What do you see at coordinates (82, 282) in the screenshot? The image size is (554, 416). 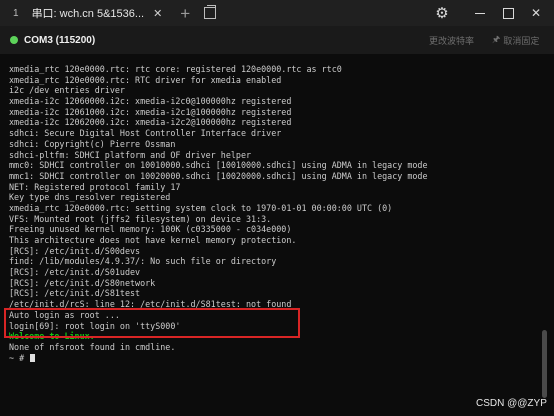 I see `terminal-line: [RCS]: /etc/init.d/S80network` at bounding box center [82, 282].